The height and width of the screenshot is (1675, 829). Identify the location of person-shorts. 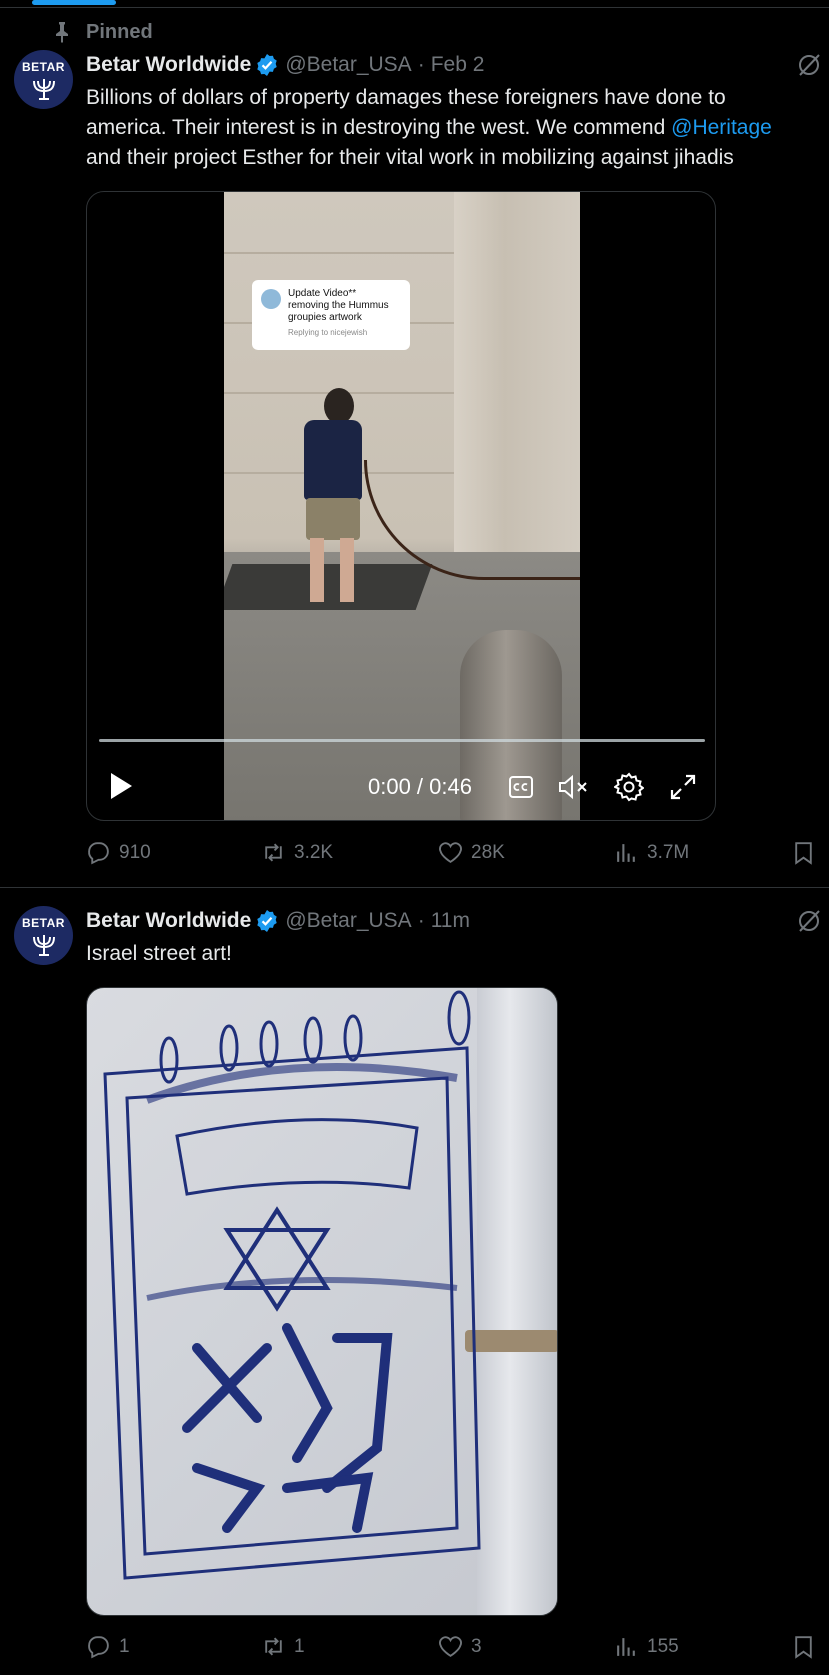
(333, 519).